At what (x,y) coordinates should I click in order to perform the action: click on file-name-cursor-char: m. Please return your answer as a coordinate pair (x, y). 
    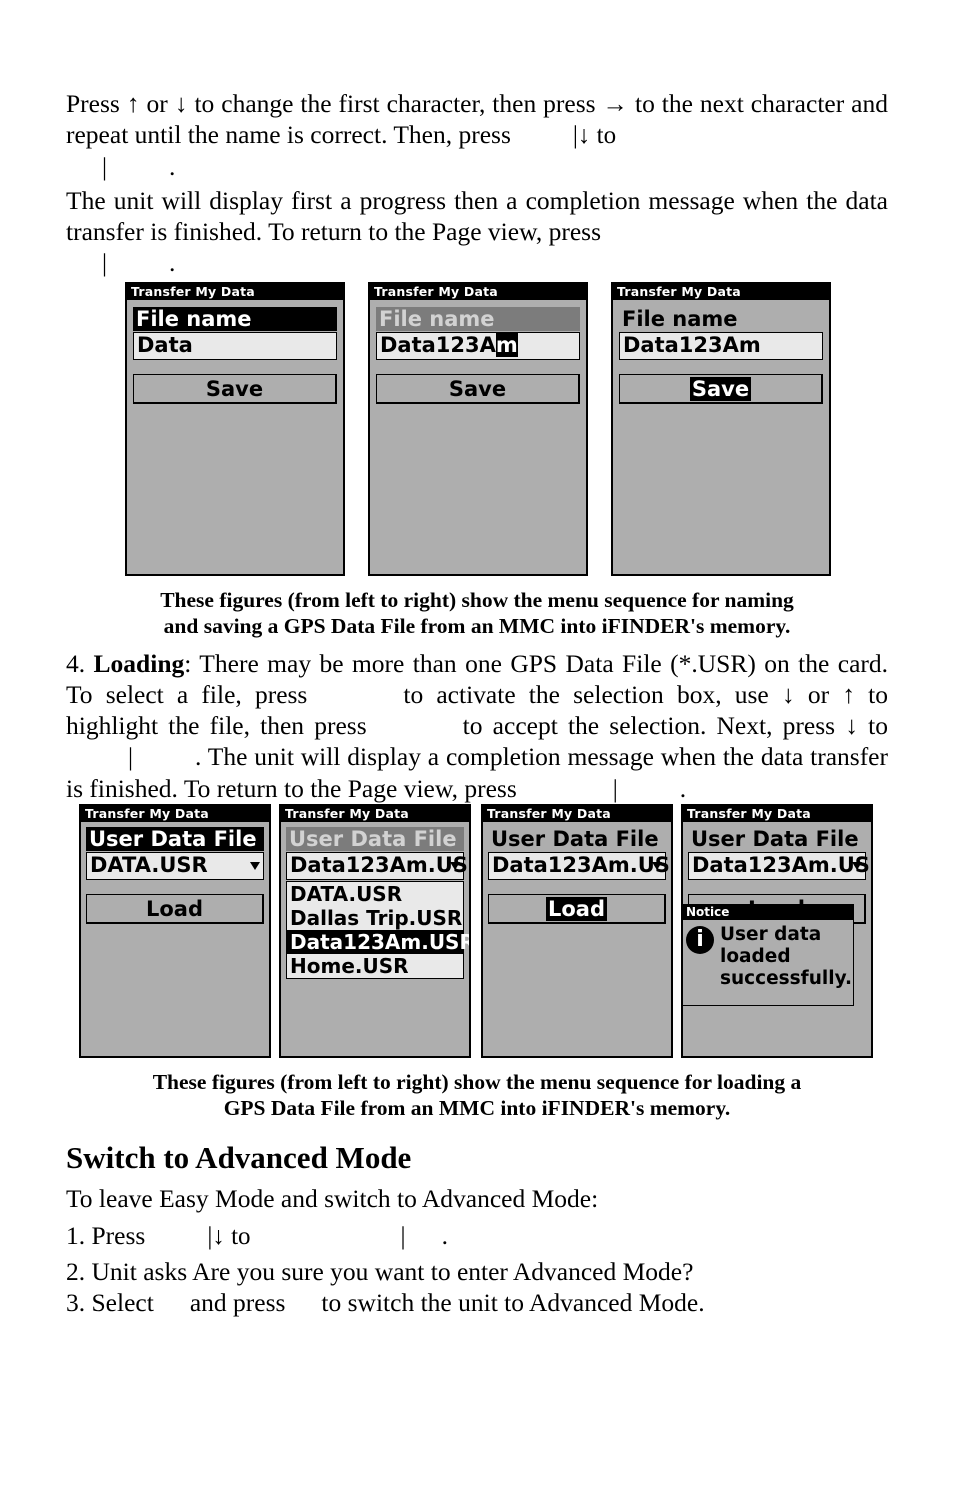
    Looking at the image, I should click on (506, 345).